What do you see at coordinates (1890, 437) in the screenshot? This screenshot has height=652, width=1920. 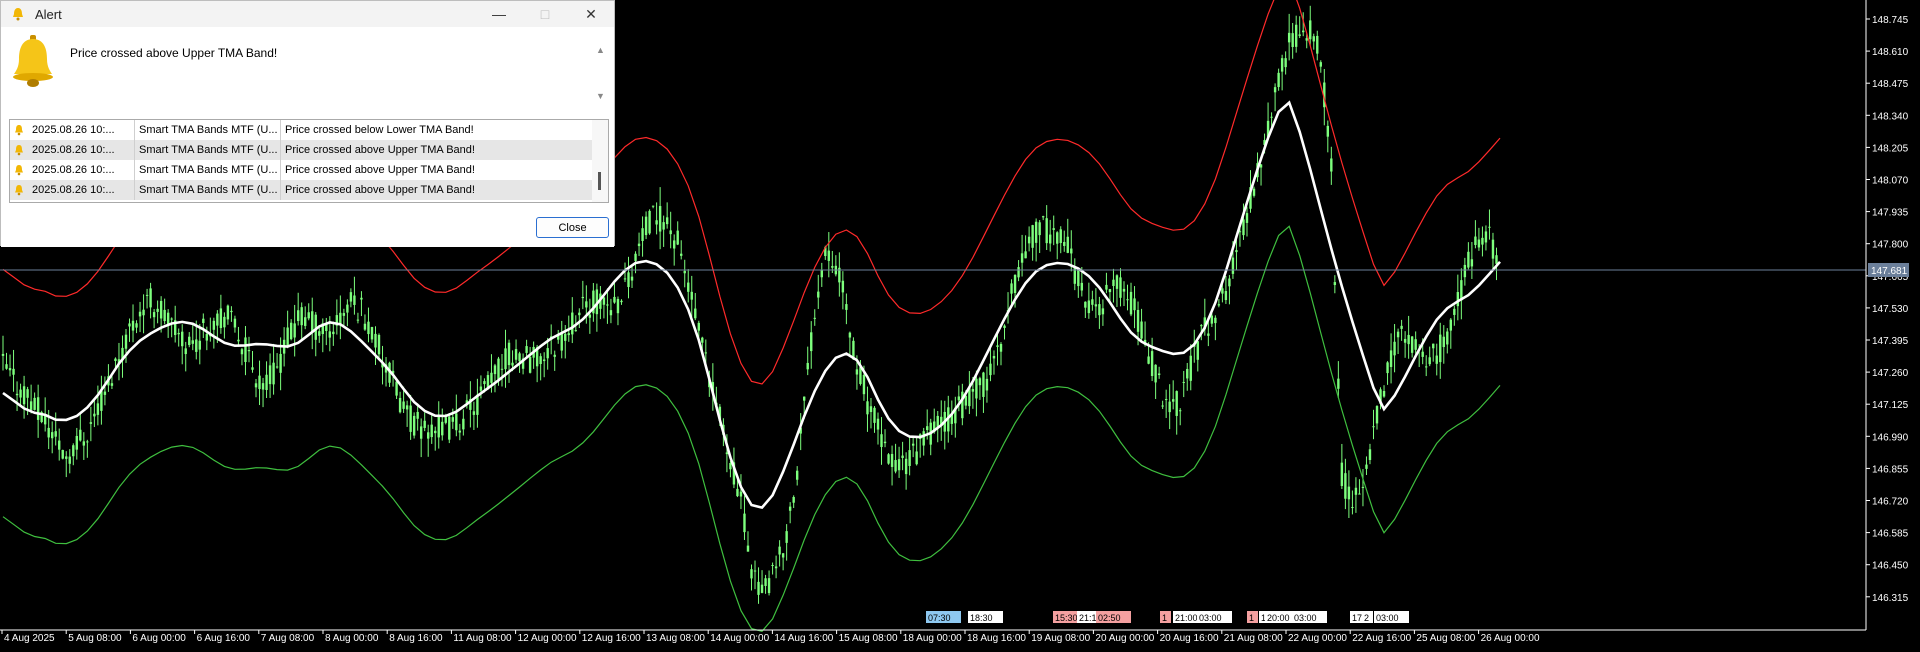 I see `price-tick-label: 146.990` at bounding box center [1890, 437].